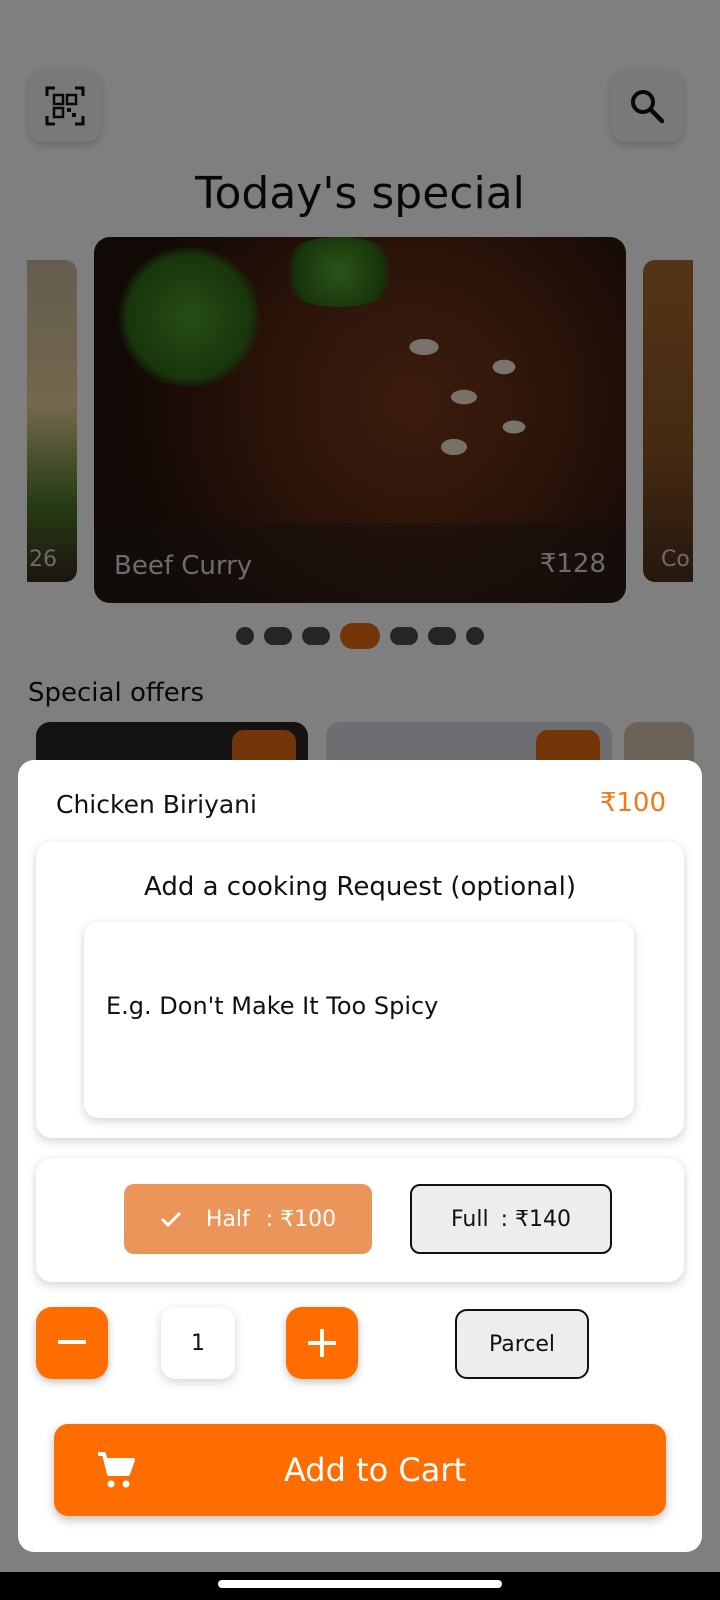 The height and width of the screenshot is (1600, 720). I want to click on system-nav-bar, so click(360, 1586).